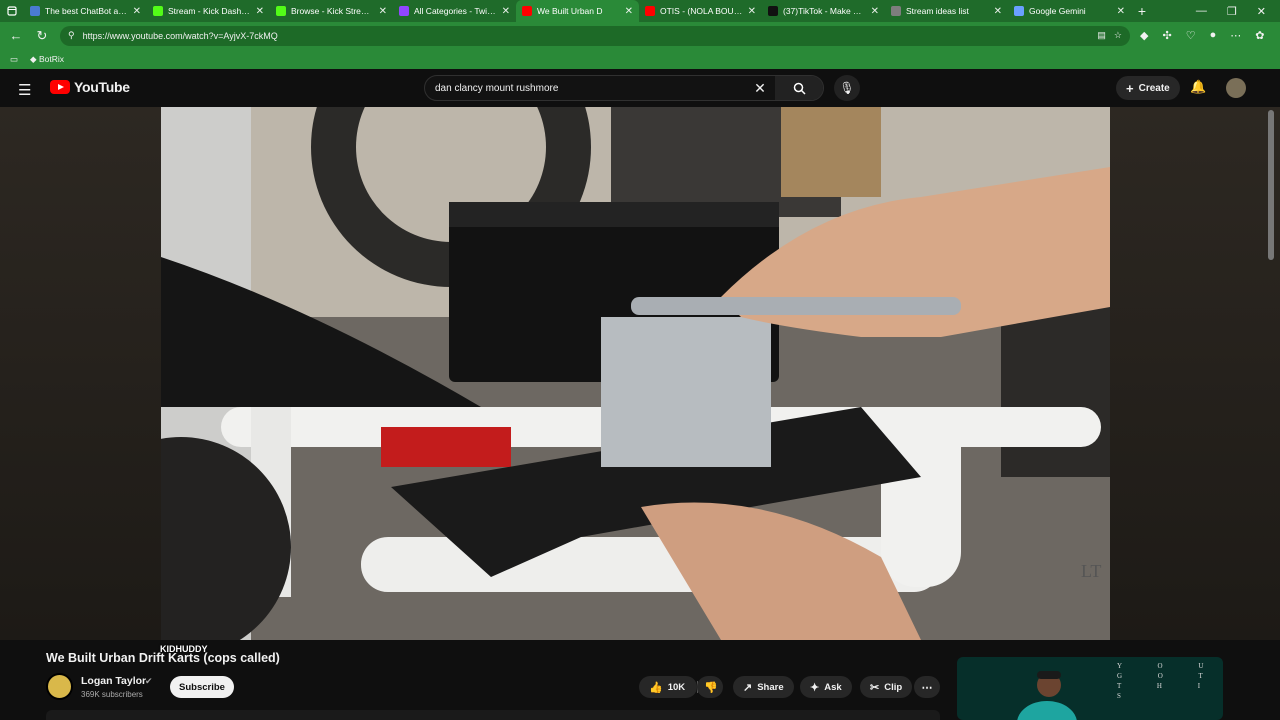 The height and width of the screenshot is (720, 1280). What do you see at coordinates (184, 649) in the screenshot?
I see `overlay-tag: KIDHUDDY` at bounding box center [184, 649].